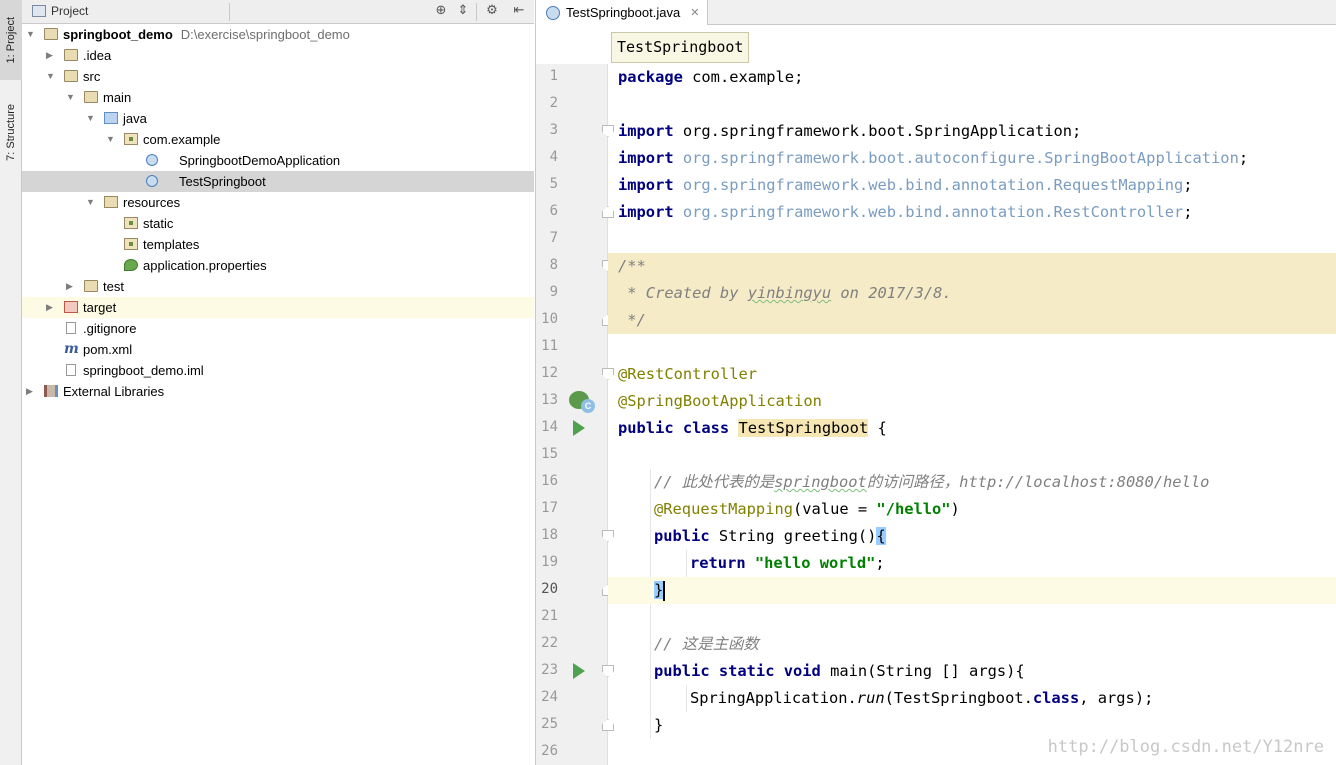  What do you see at coordinates (278, 181) in the screenshot?
I see `tree-item-test-springboot: TestSpringboot` at bounding box center [278, 181].